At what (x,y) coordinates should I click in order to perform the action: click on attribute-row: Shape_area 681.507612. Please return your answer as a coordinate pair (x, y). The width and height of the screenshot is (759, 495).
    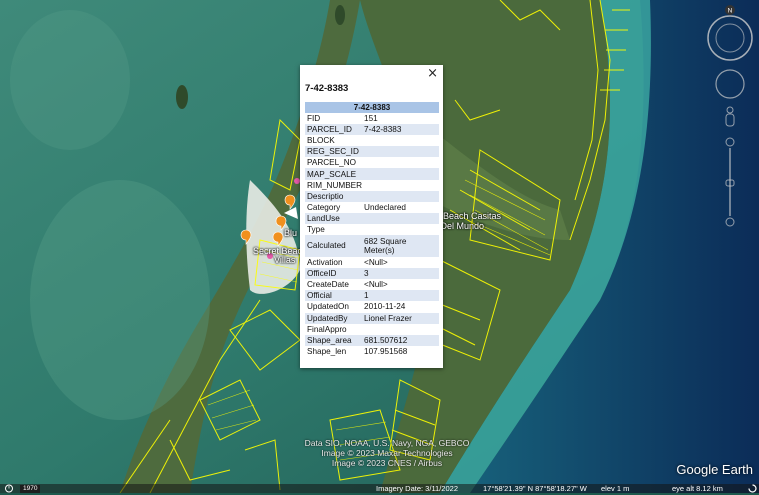
    Looking at the image, I should click on (372, 340).